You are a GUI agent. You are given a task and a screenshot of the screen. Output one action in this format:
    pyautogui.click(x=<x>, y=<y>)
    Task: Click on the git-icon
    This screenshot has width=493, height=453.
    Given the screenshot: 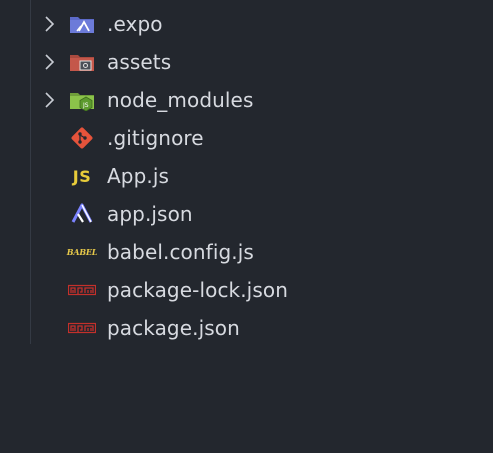 What is the action you would take?
    pyautogui.click(x=82, y=138)
    